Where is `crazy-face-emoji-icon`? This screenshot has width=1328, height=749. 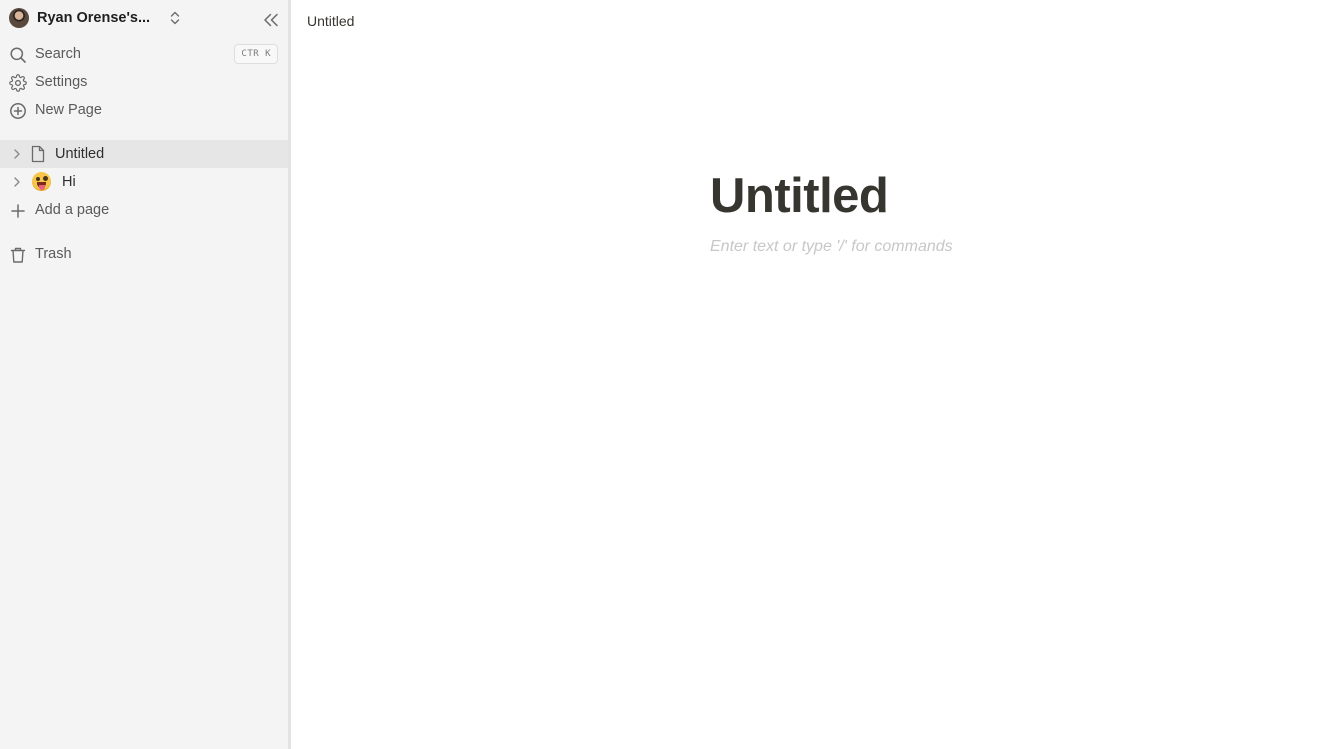
crazy-face-emoji-icon is located at coordinates (41, 181).